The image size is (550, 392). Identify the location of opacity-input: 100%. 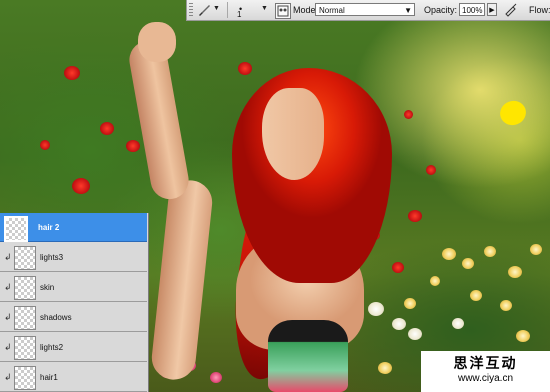
(472, 9).